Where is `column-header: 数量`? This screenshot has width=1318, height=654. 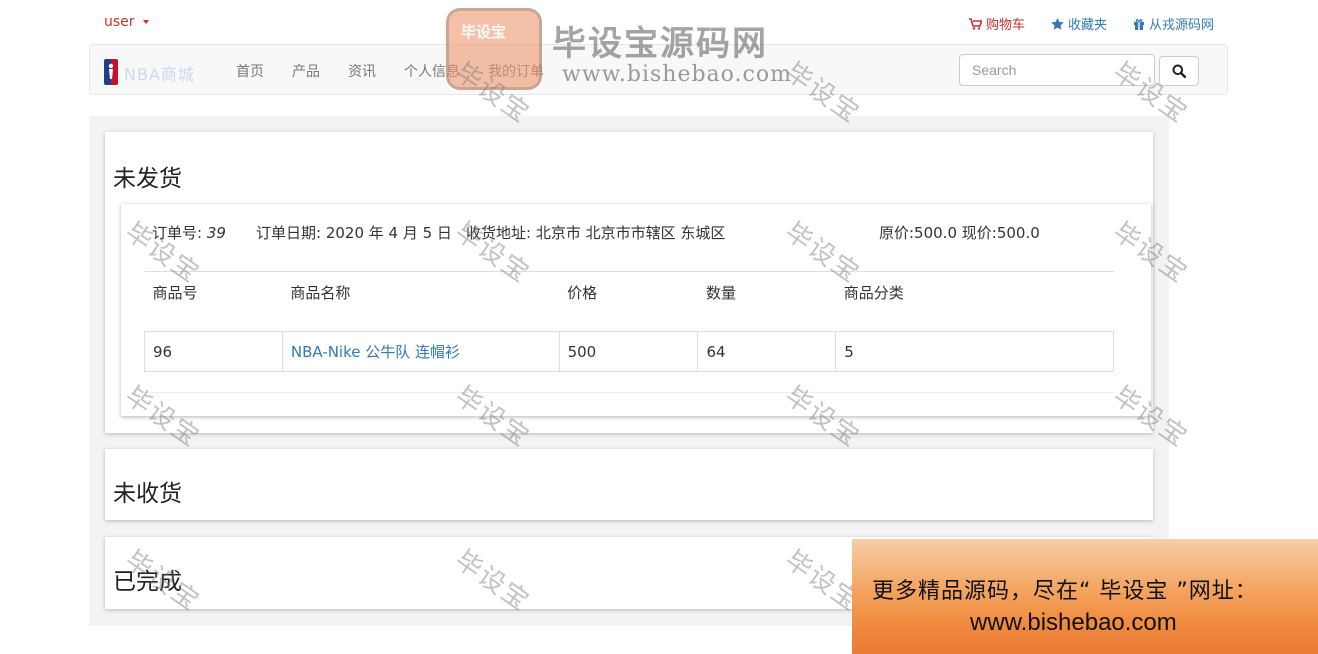 column-header: 数量 is located at coordinates (766, 291).